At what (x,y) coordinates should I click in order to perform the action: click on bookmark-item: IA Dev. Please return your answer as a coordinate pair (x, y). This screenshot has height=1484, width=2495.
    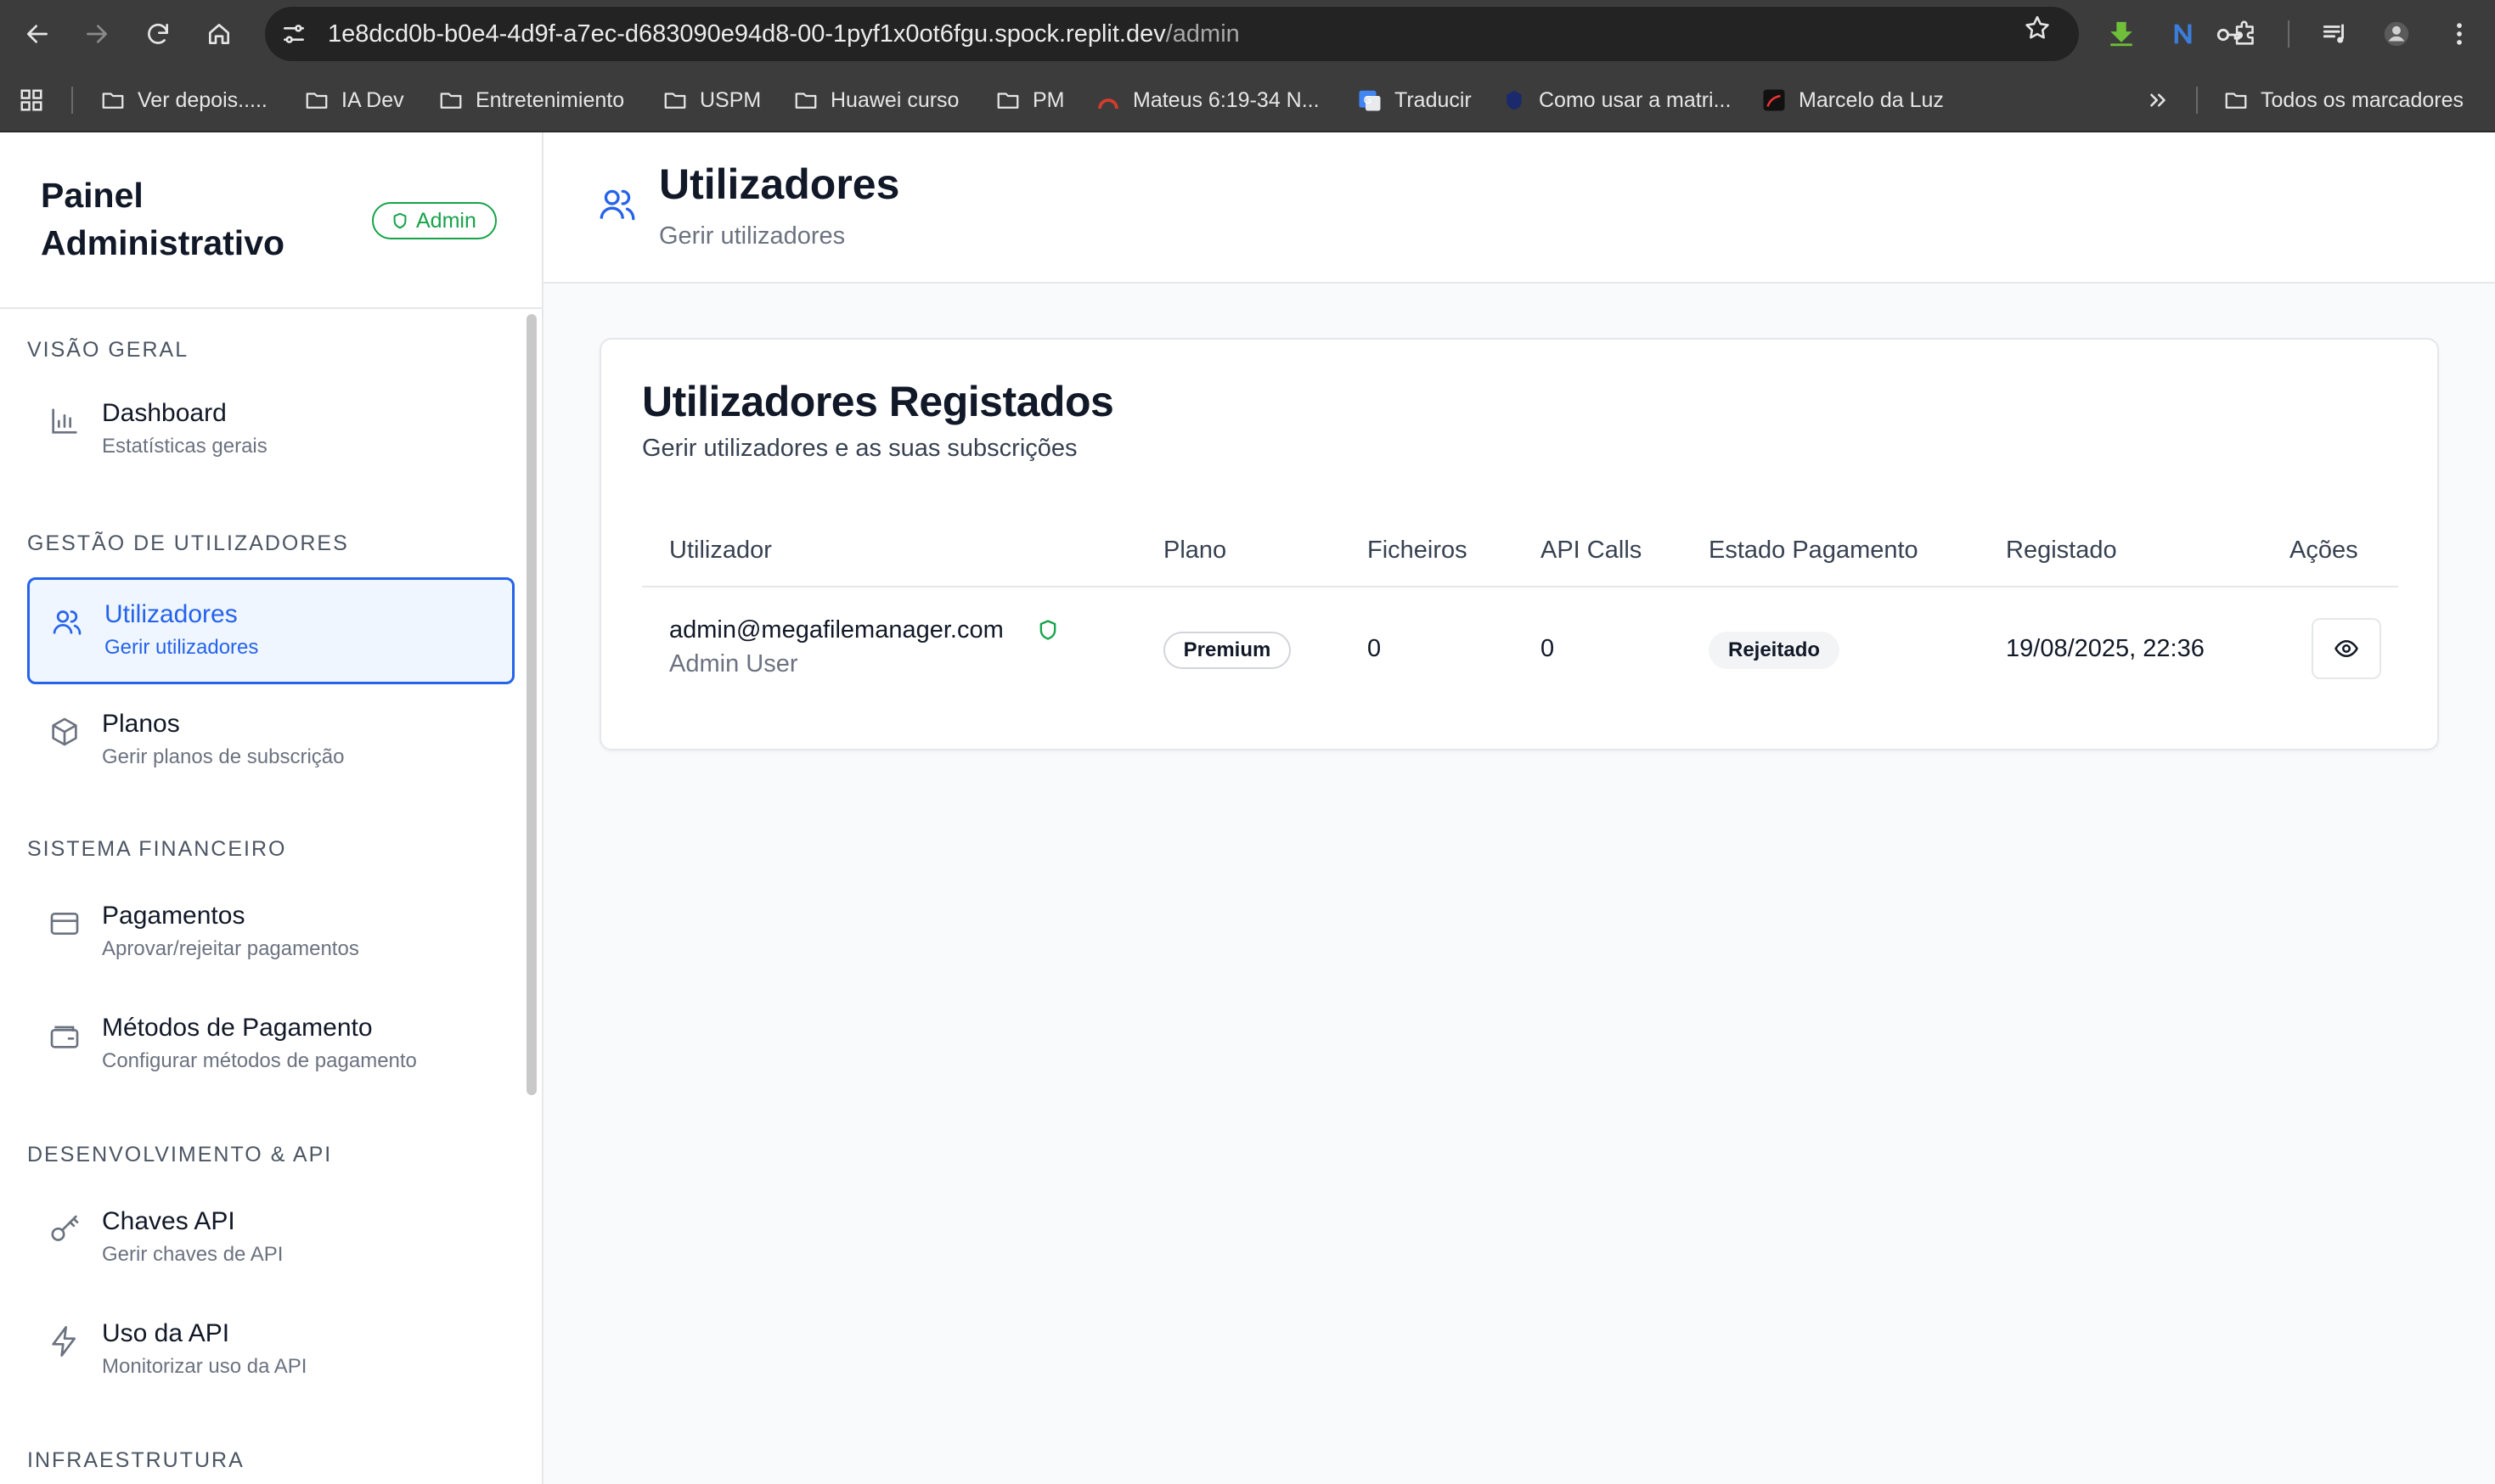
    Looking at the image, I should click on (354, 100).